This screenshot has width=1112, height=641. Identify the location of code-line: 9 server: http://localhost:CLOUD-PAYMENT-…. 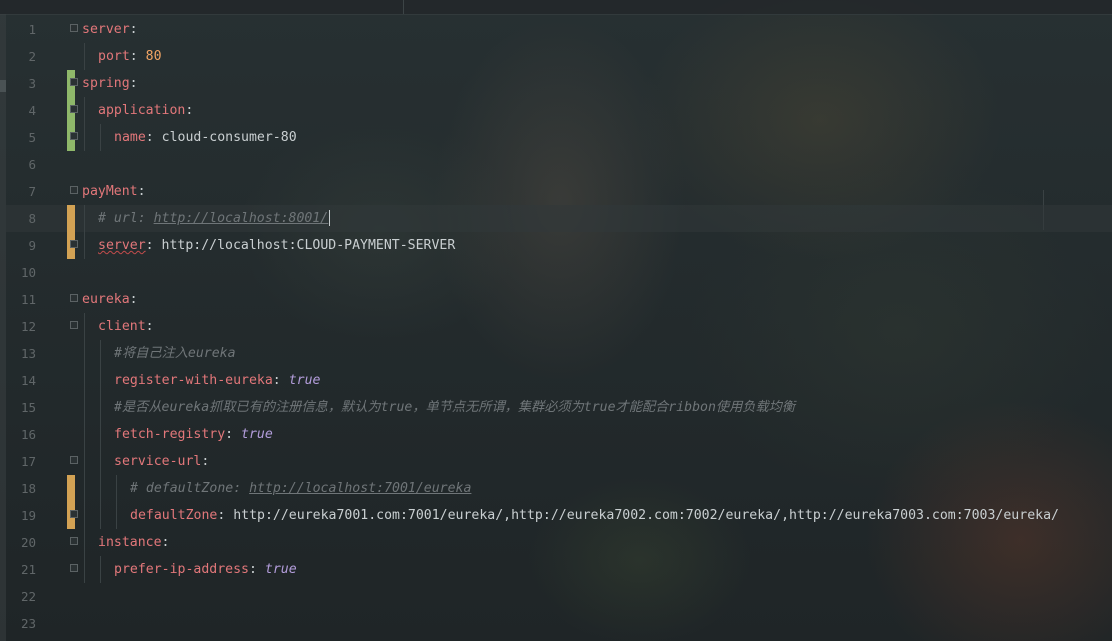
(556, 245).